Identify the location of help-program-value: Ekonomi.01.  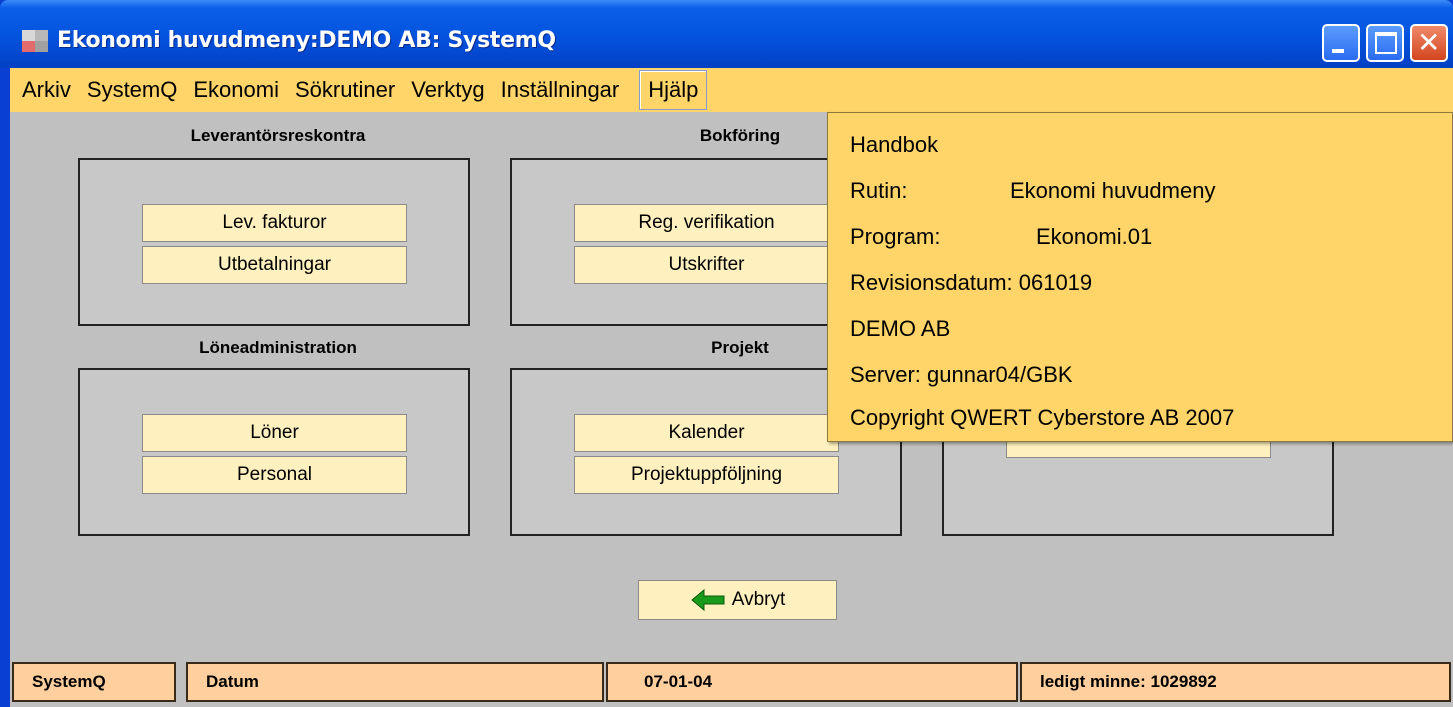
(1094, 236).